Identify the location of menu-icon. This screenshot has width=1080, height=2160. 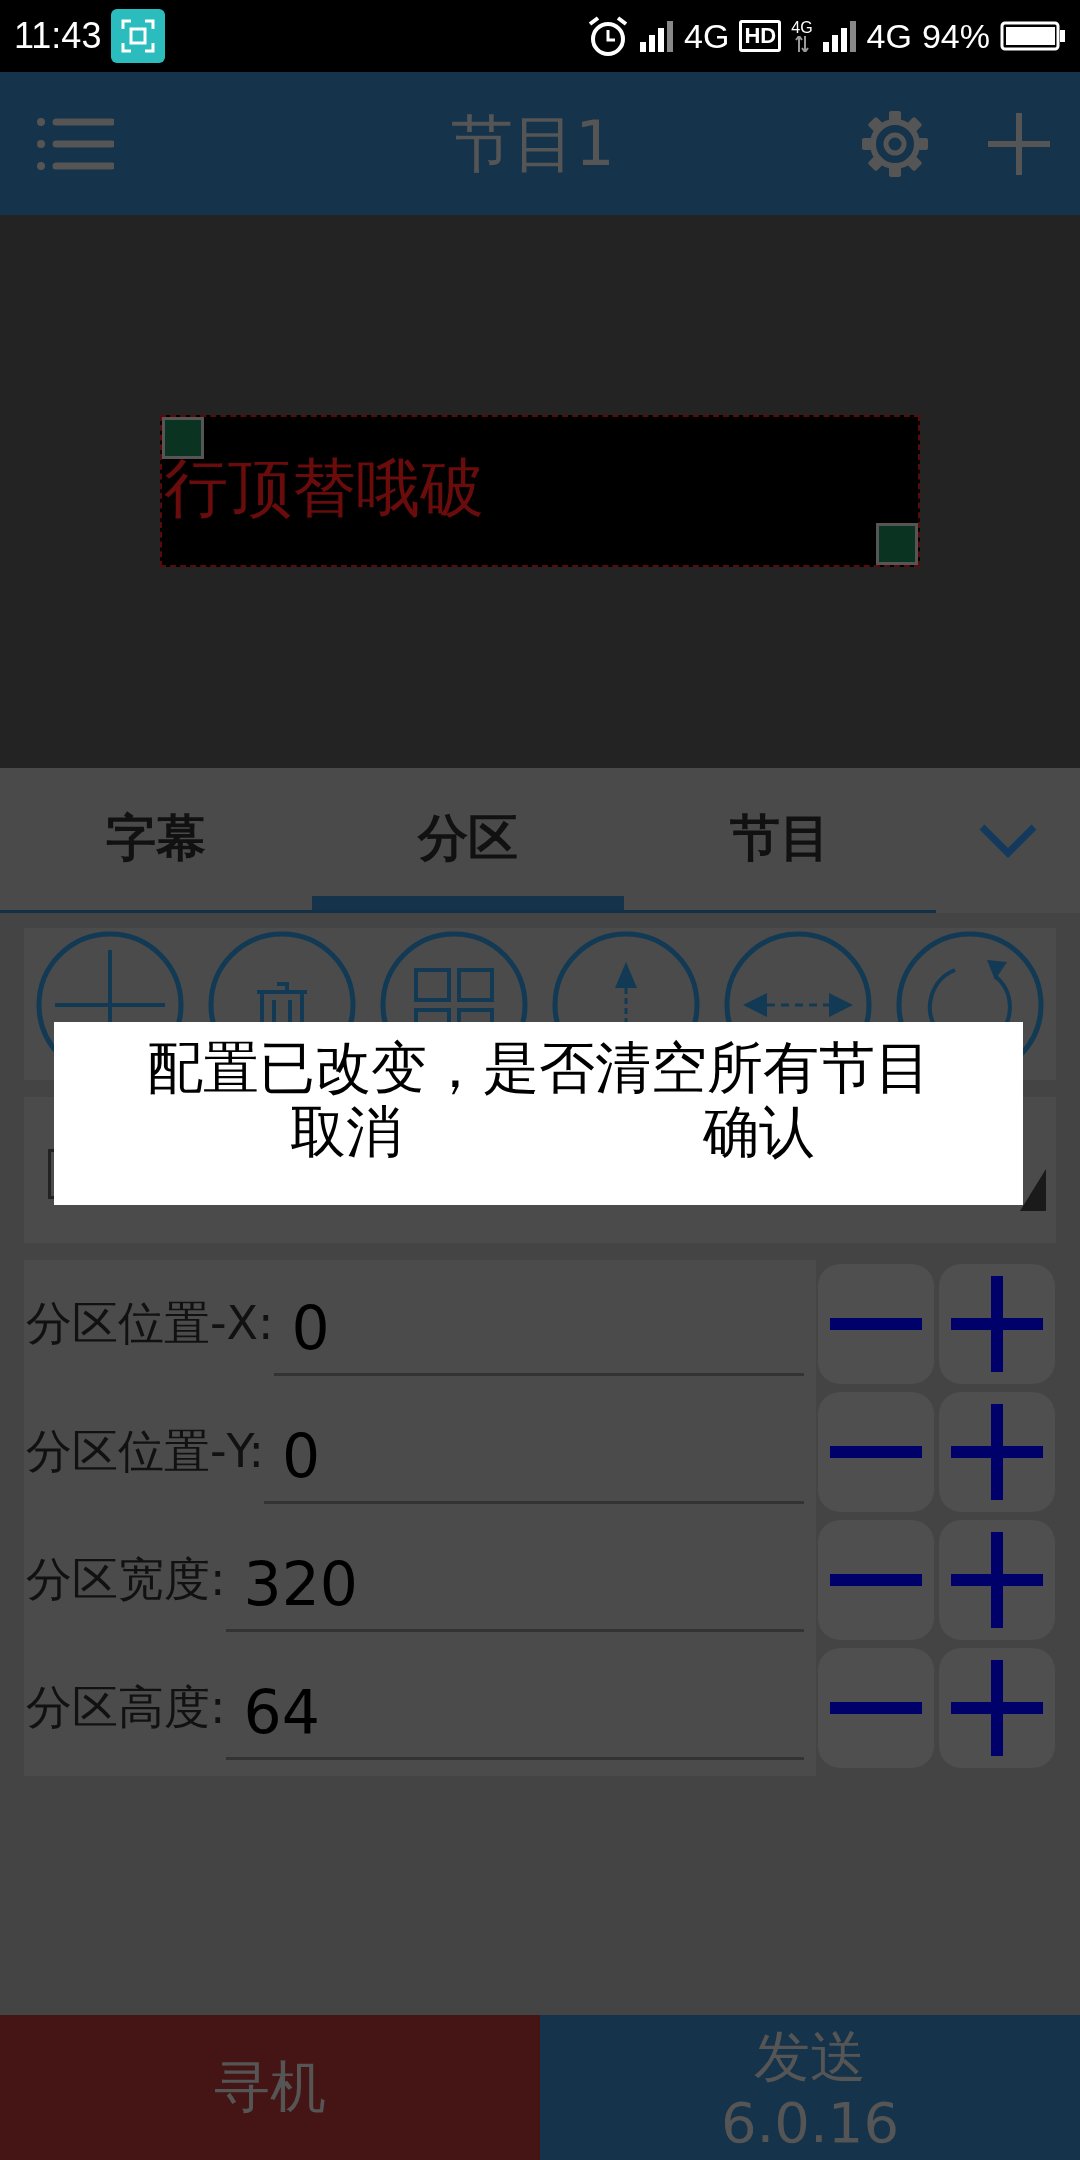
(75, 143).